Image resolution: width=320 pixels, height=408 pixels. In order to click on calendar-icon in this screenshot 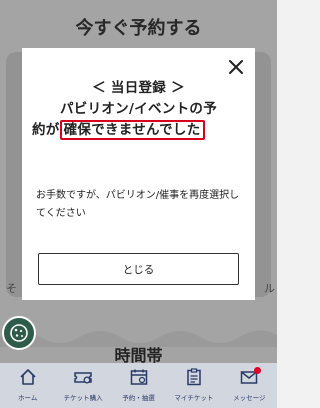, I will do `click(138, 377)`.